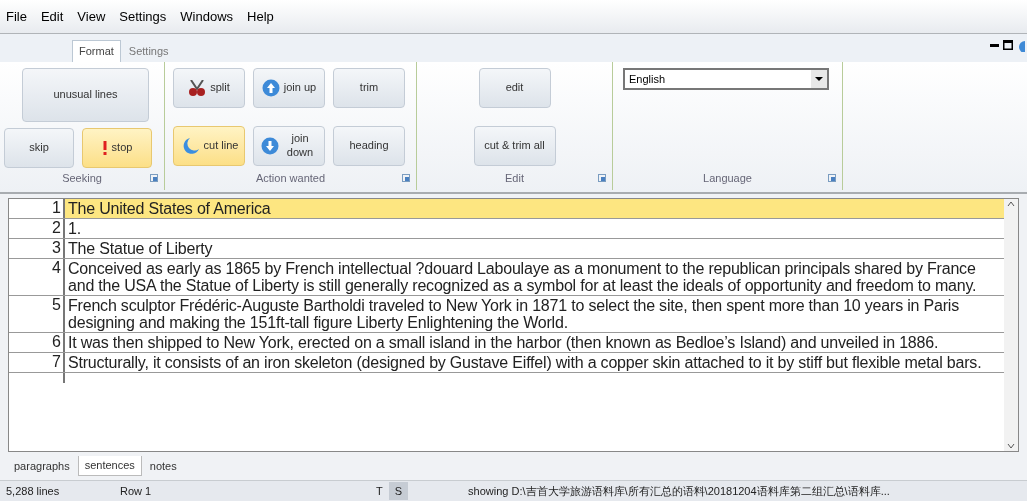 The width and height of the screenshot is (1027, 501). I want to click on view-tab: notes, so click(163, 466).